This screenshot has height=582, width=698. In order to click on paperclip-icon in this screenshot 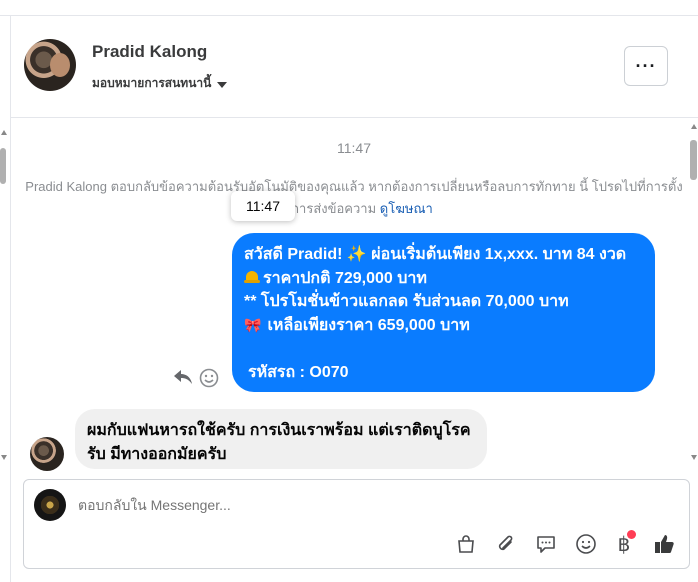, I will do `click(506, 544)`.